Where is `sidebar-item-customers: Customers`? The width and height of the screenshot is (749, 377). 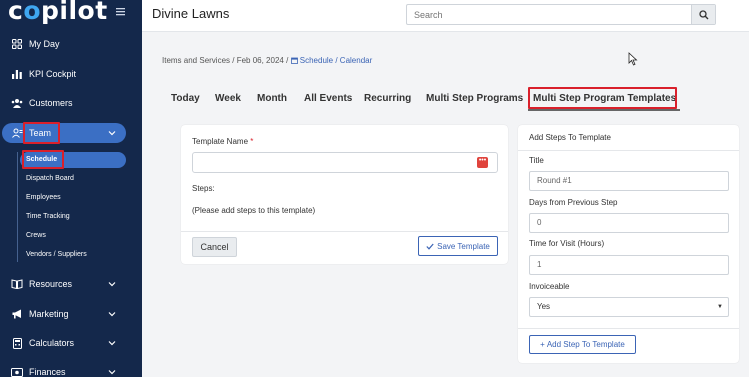 sidebar-item-customers: Customers is located at coordinates (71, 103).